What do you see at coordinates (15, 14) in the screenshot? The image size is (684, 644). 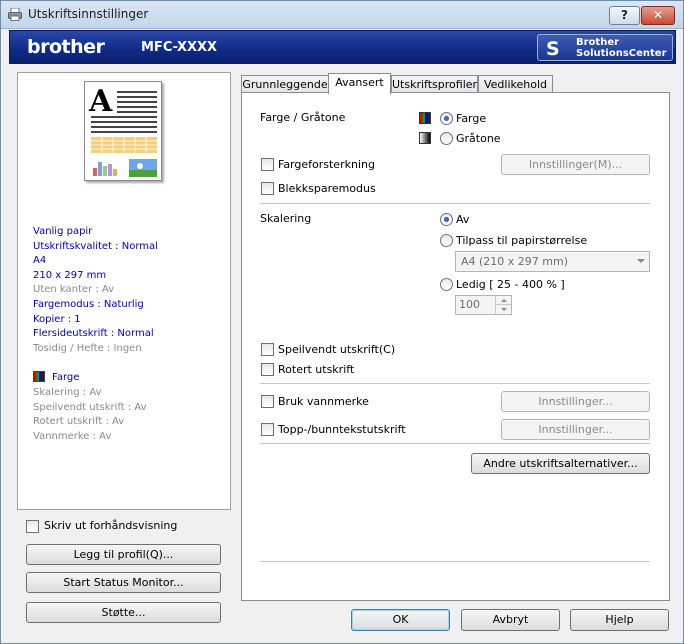 I see `printer-icon` at bounding box center [15, 14].